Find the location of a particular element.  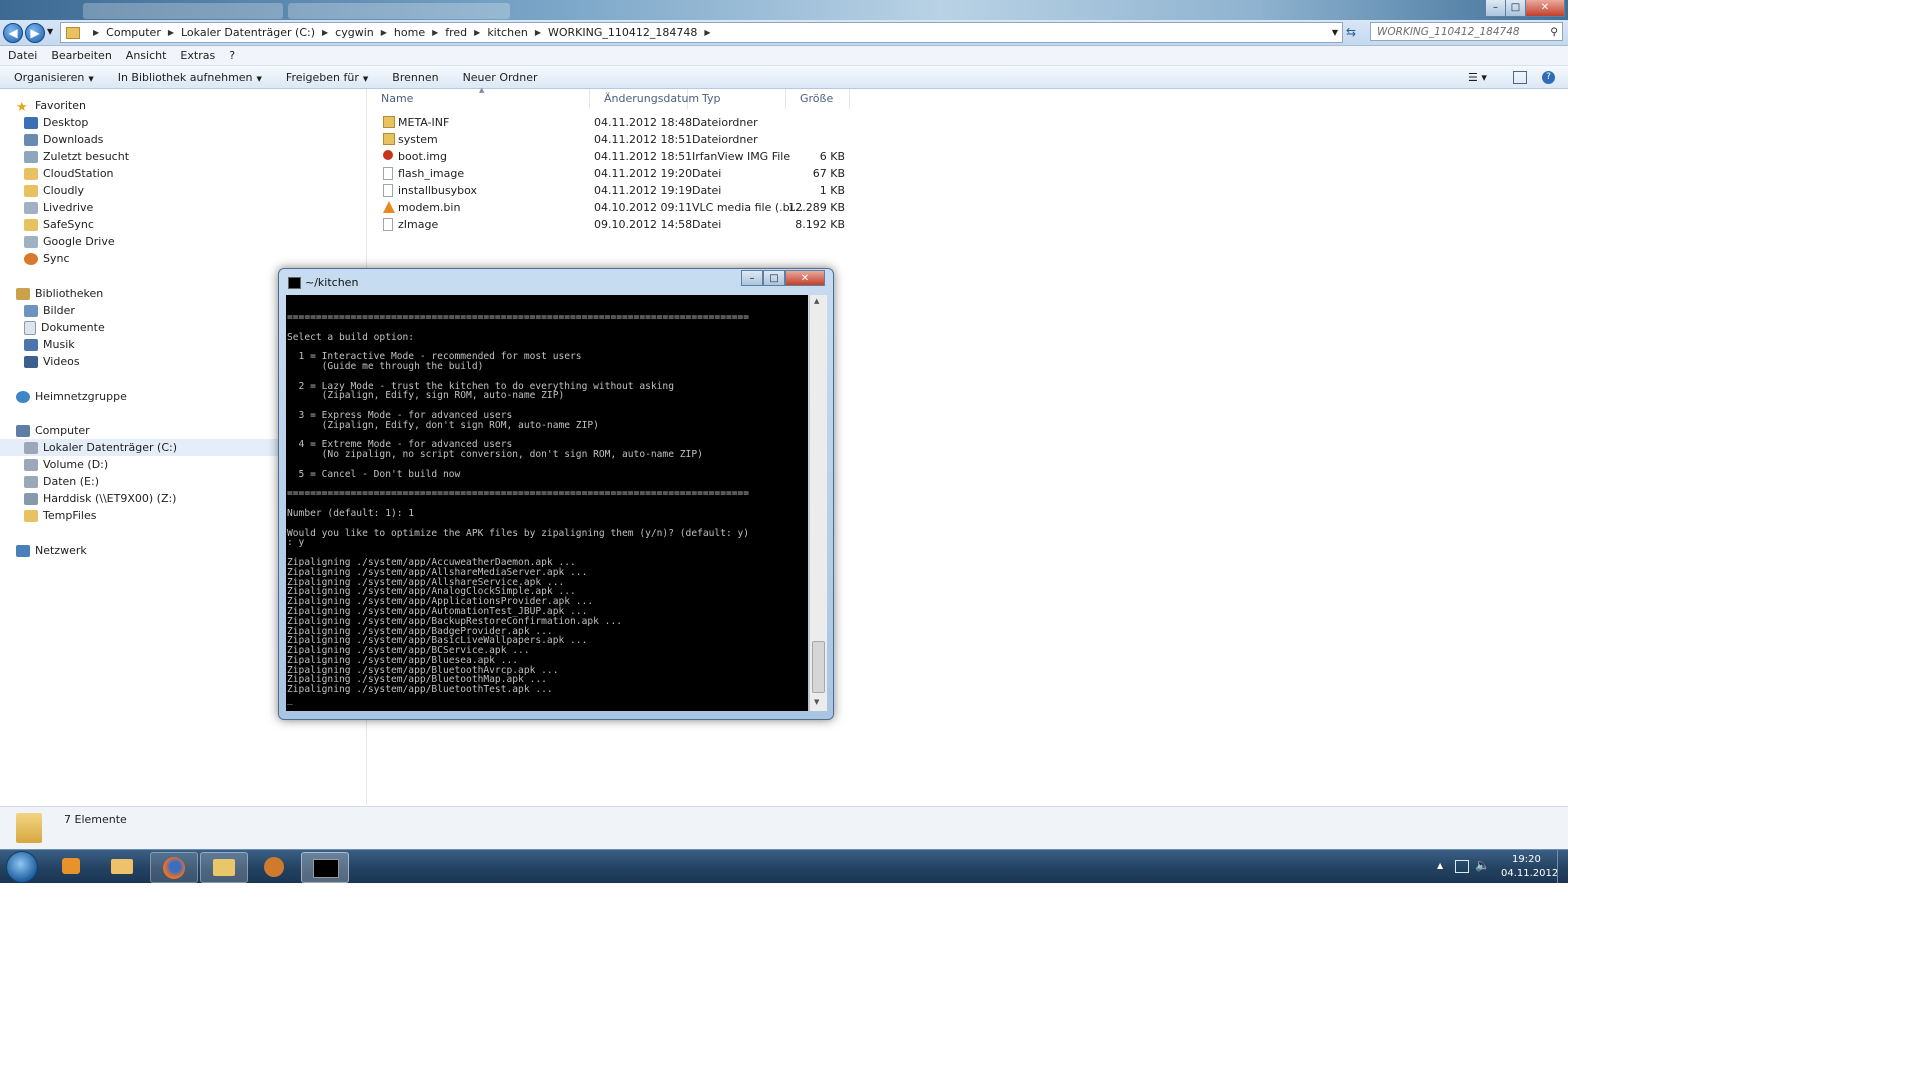

breadcrumb-cygwin: cygwin ▶ is located at coordinates (364, 32).